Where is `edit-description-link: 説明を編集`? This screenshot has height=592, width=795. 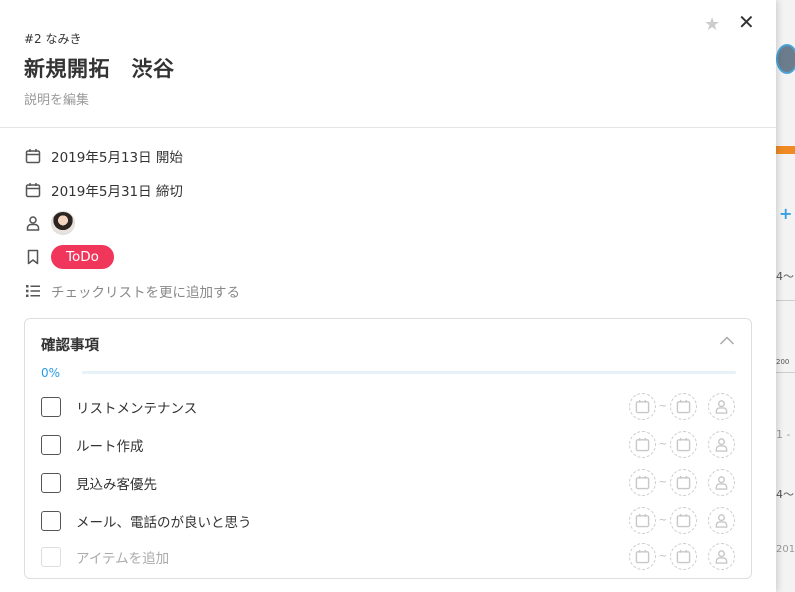 edit-description-link: 説明を編集 is located at coordinates (56, 98).